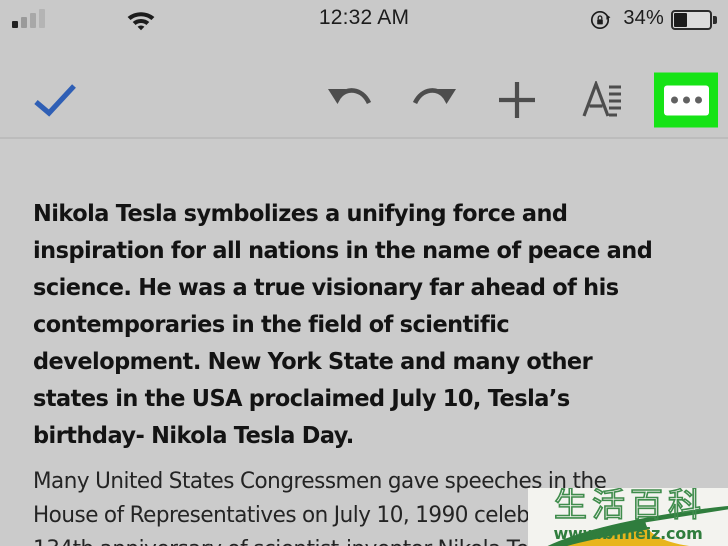 This screenshot has height=546, width=728. I want to click on plus-icon, so click(517, 100).